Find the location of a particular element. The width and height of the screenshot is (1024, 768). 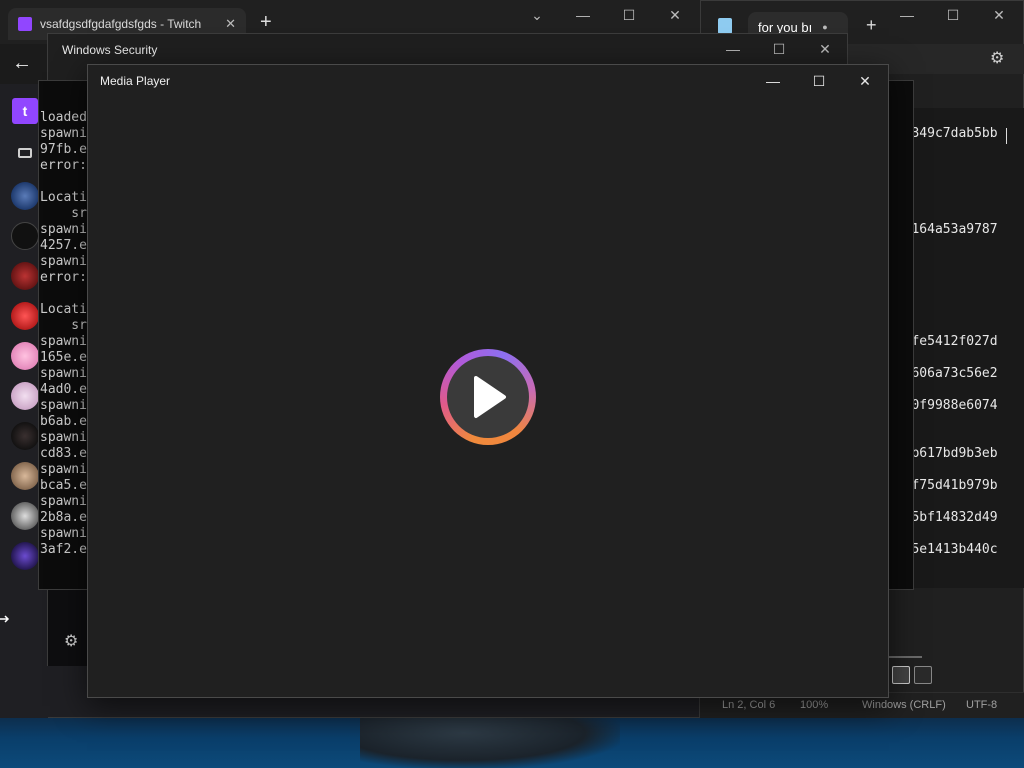

encoding: UTF-8 is located at coordinates (981, 705).